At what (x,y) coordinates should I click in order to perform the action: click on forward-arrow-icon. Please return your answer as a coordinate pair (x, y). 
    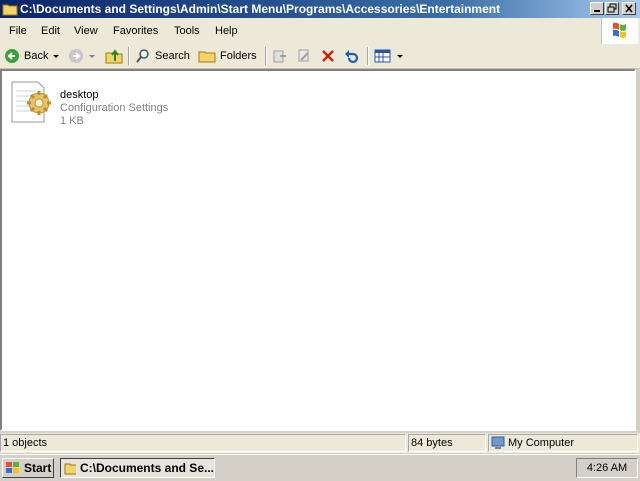
    Looking at the image, I should click on (76, 56).